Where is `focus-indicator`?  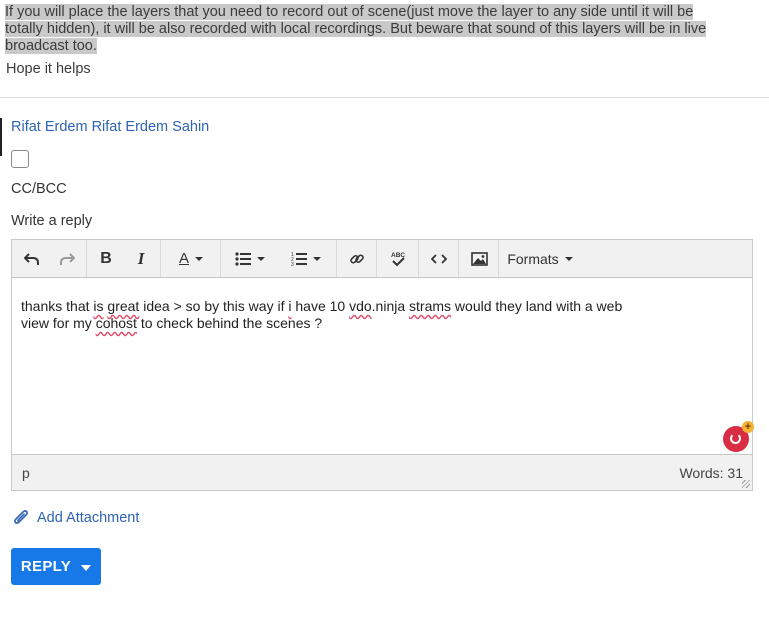
focus-indicator is located at coordinates (1, 137).